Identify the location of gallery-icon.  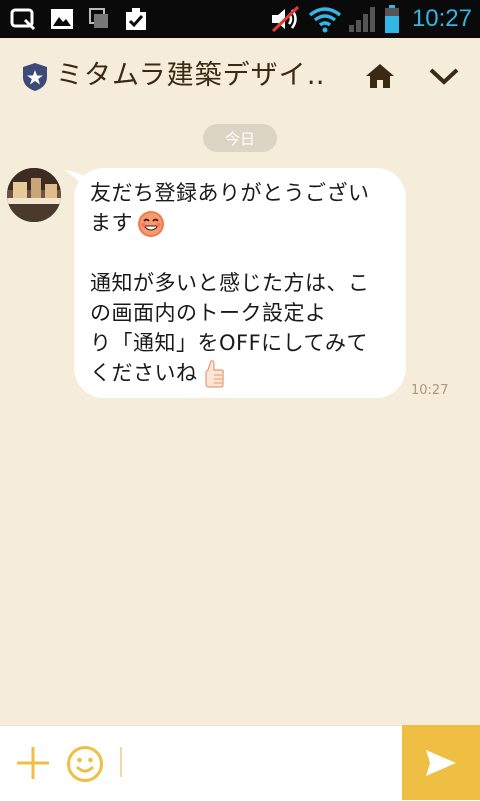
(62, 19).